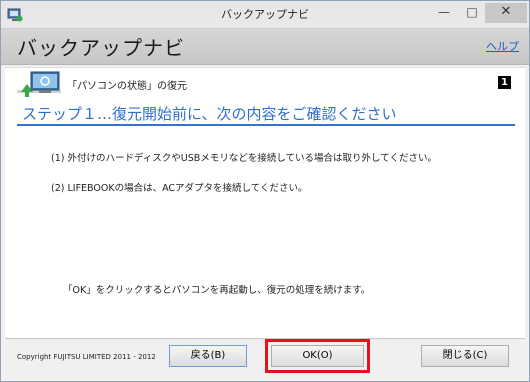  Describe the element at coordinates (101, 48) in the screenshot. I see `app-header-title: バックアップナビ` at that location.